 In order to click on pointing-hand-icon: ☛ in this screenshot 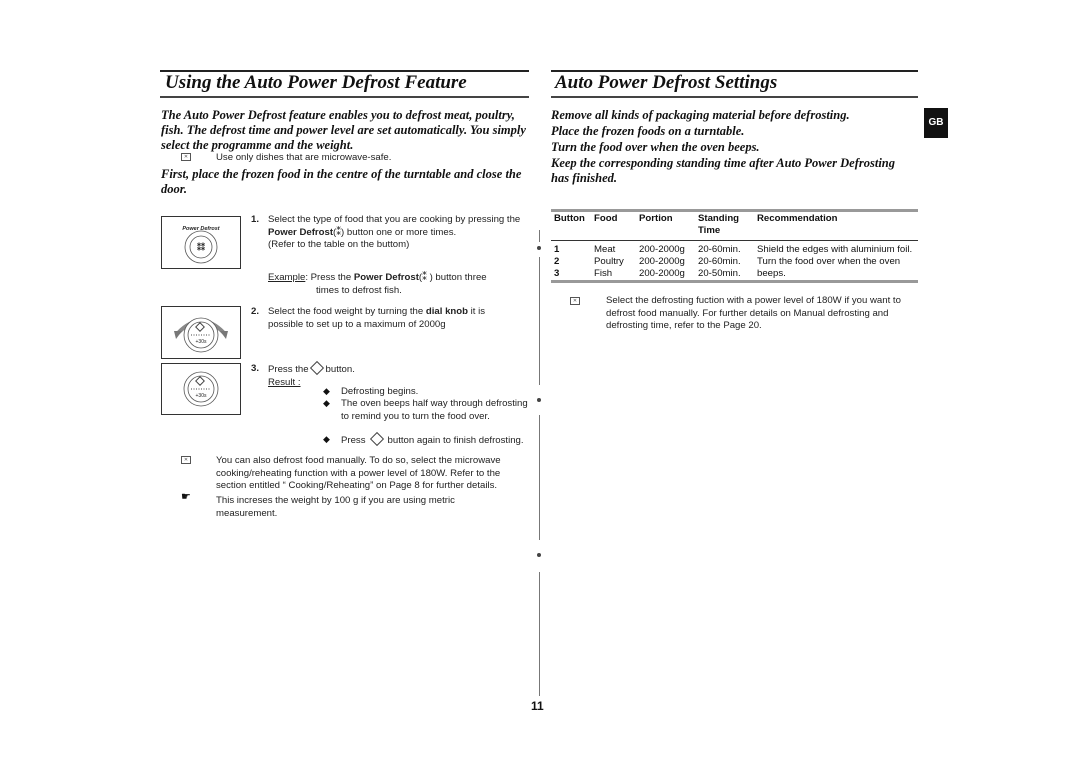, I will do `click(186, 497)`.